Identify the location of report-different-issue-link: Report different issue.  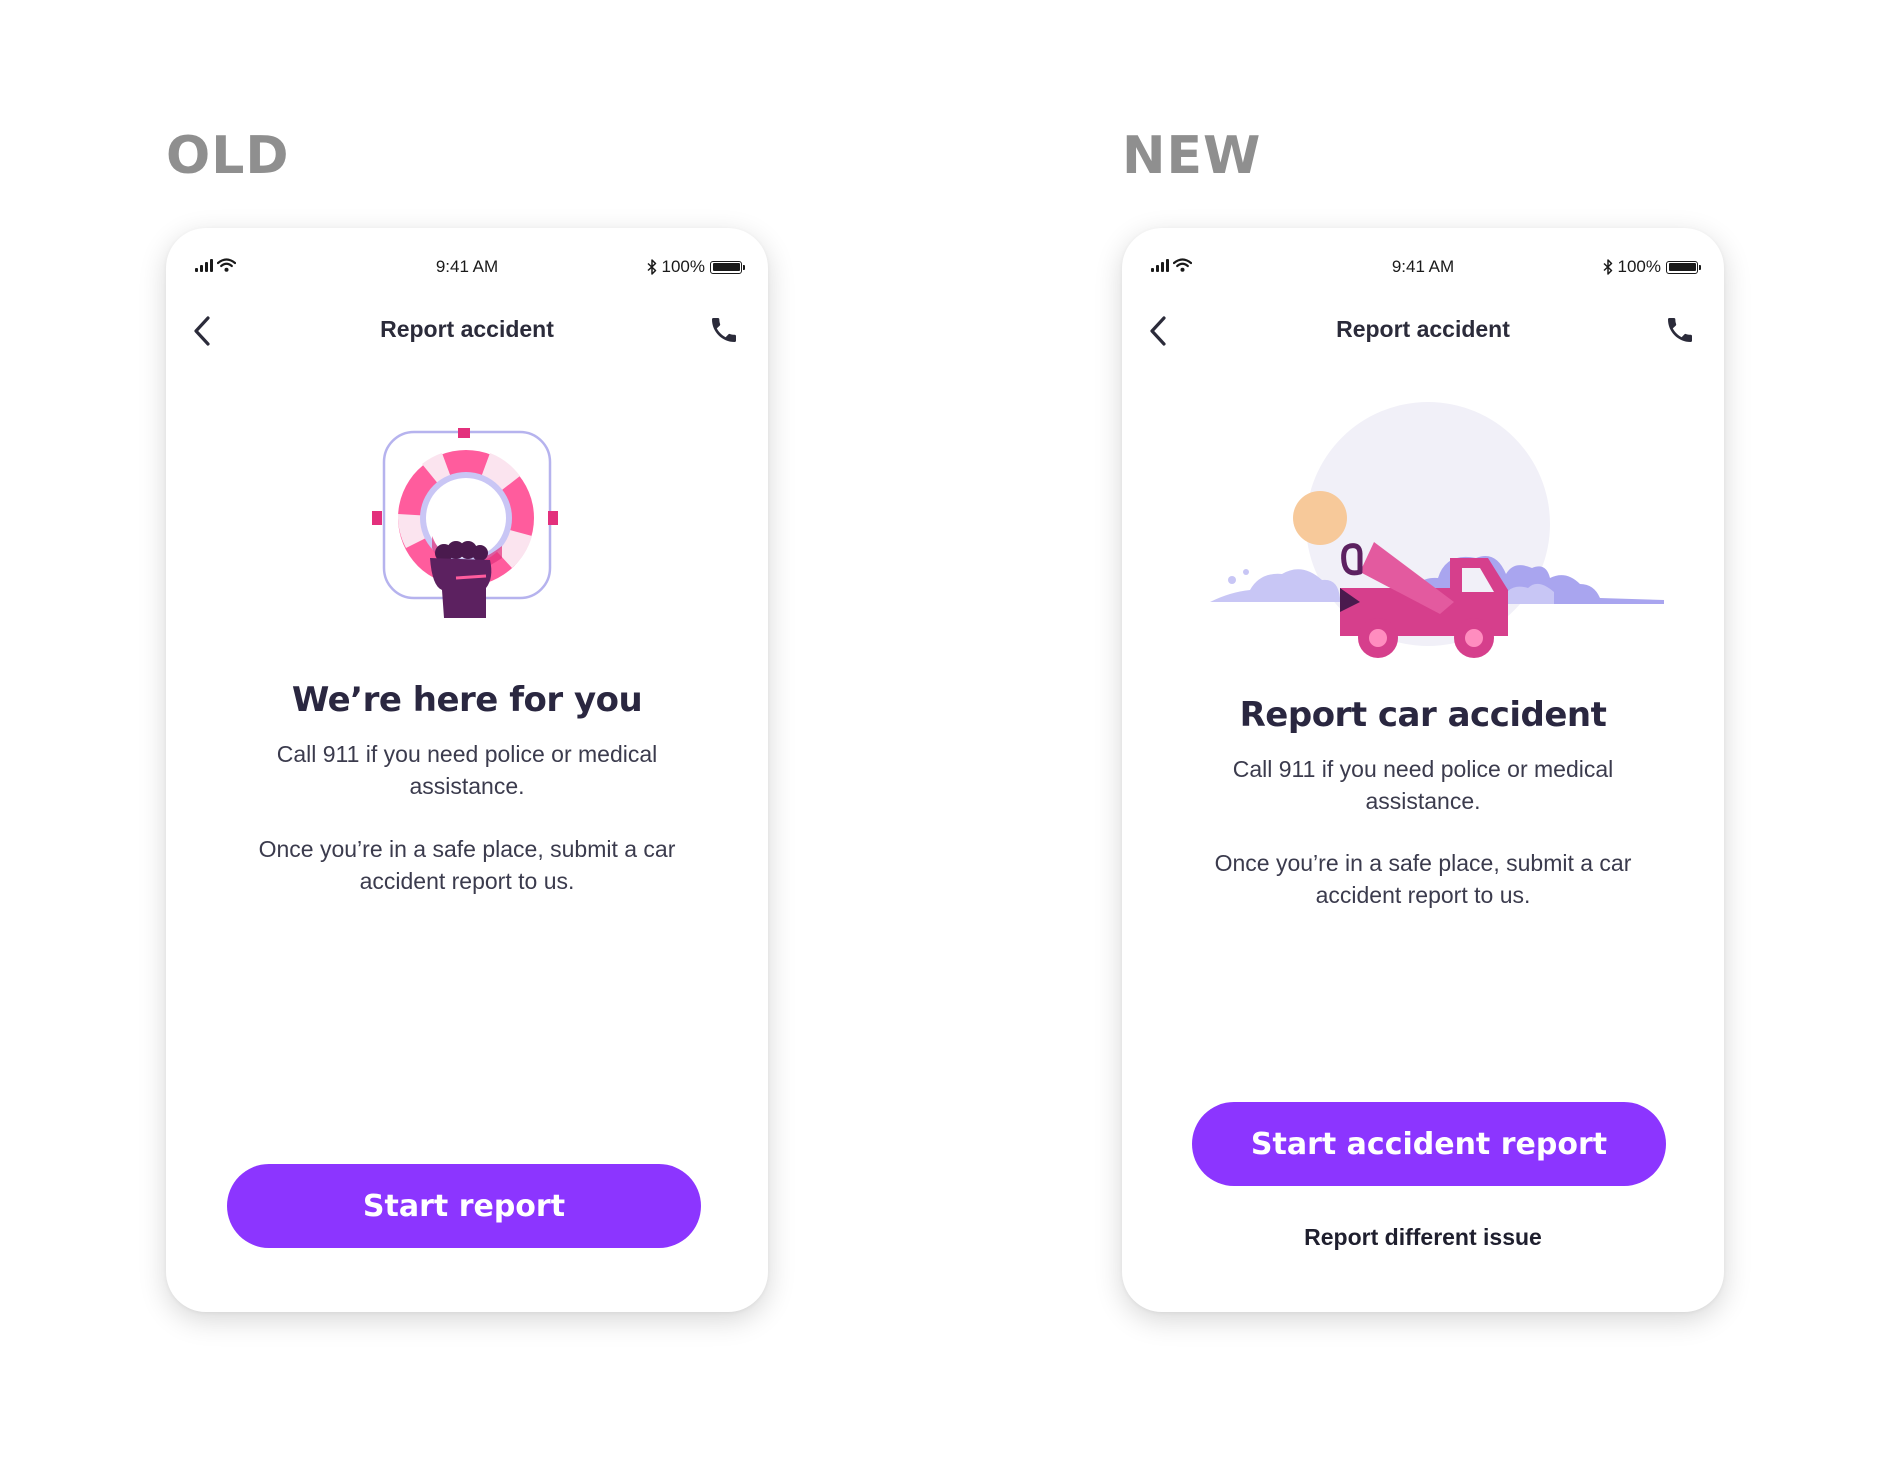
(1423, 1237).